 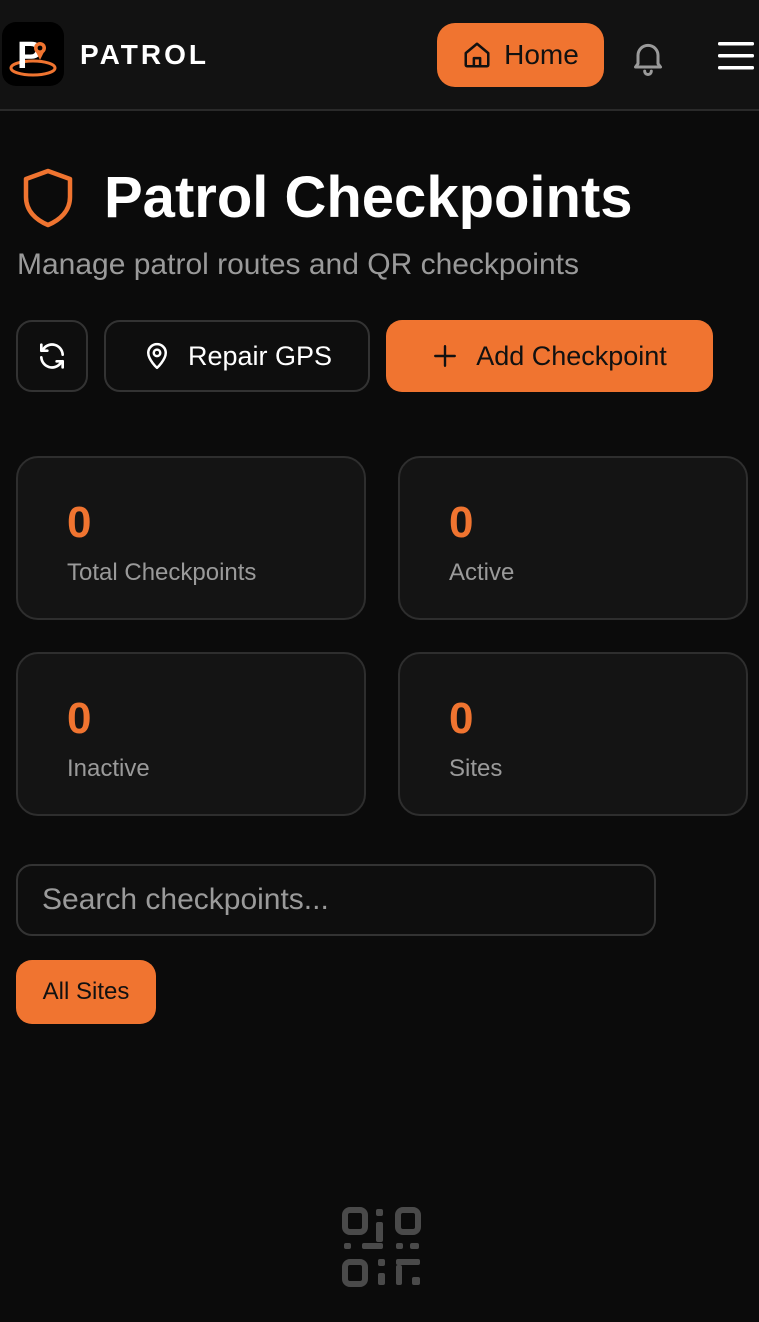 I want to click on stat-label: Sites, so click(x=476, y=768).